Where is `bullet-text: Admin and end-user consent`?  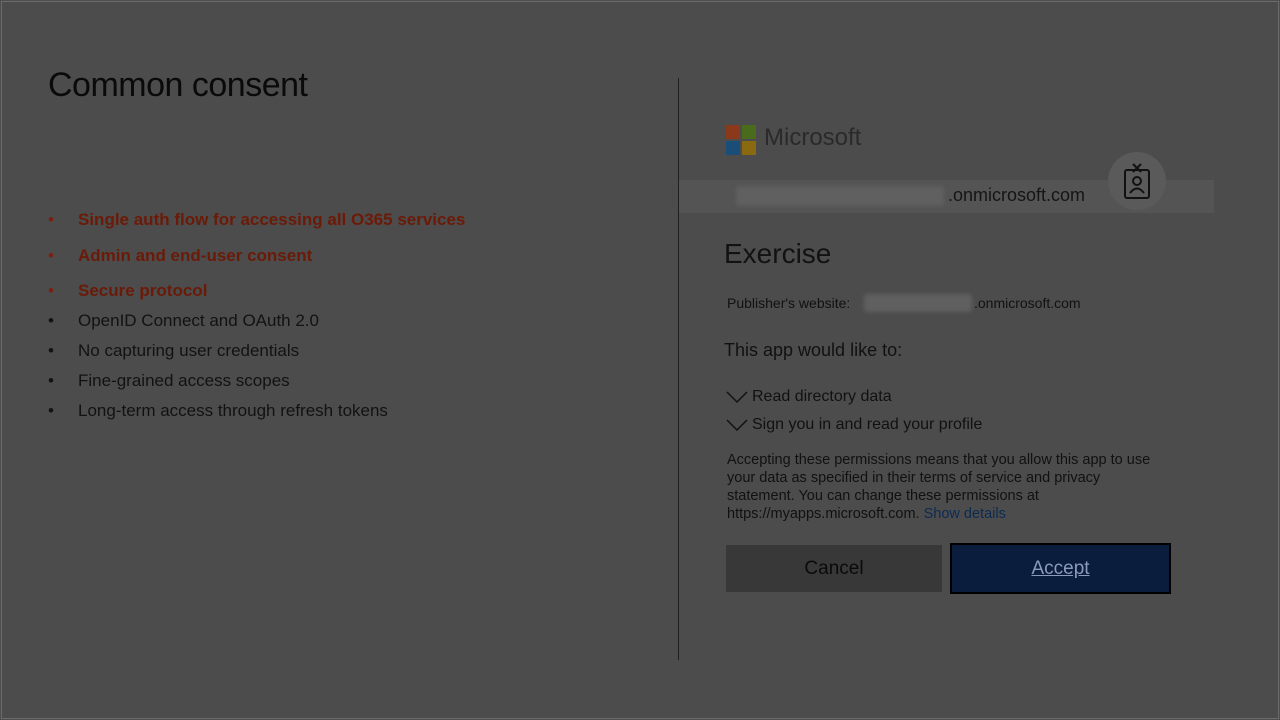 bullet-text: Admin and end-user consent is located at coordinates (195, 255).